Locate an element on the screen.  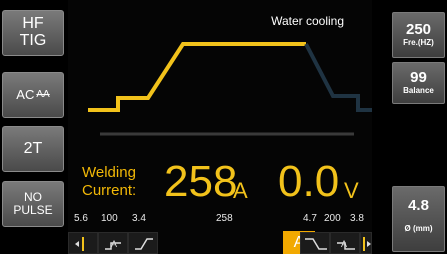
welding-label: Welding is located at coordinates (109, 172).